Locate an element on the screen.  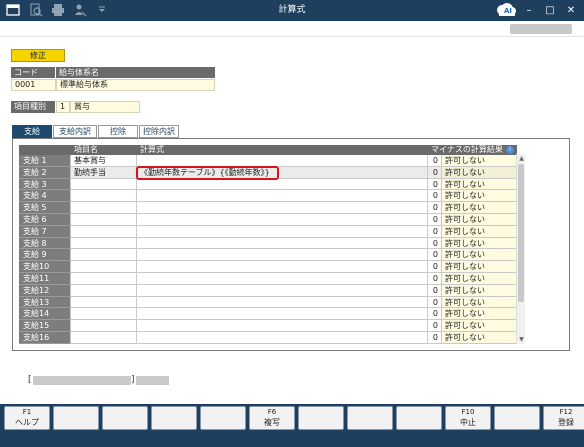
scroll-thumb is located at coordinates (521, 233).